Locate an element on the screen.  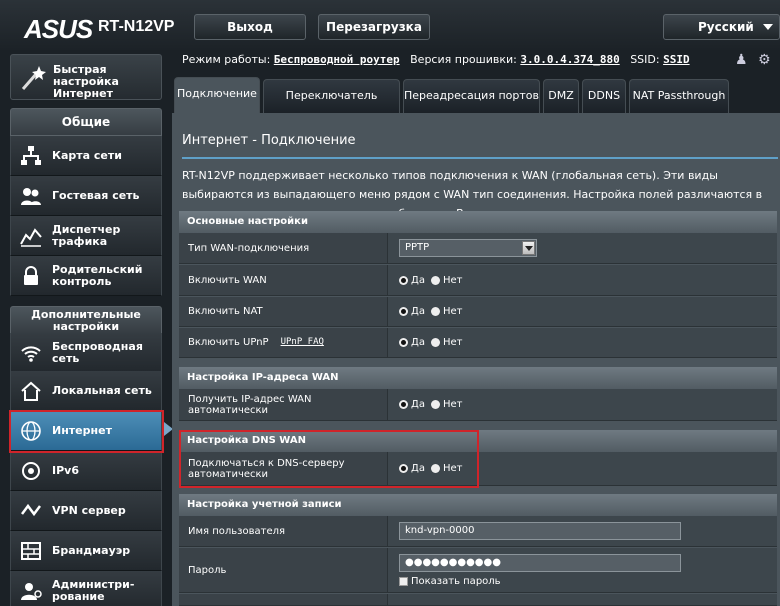
ssid-label: SSID: is located at coordinates (645, 59).